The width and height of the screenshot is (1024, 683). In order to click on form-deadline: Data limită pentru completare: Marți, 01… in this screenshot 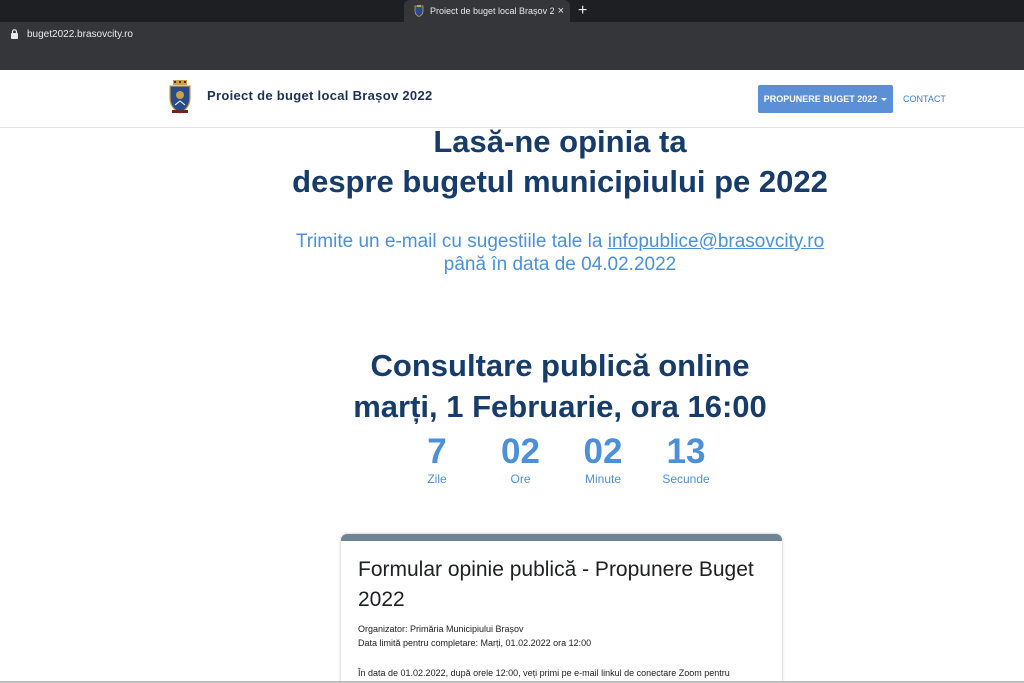, I will do `click(475, 643)`.